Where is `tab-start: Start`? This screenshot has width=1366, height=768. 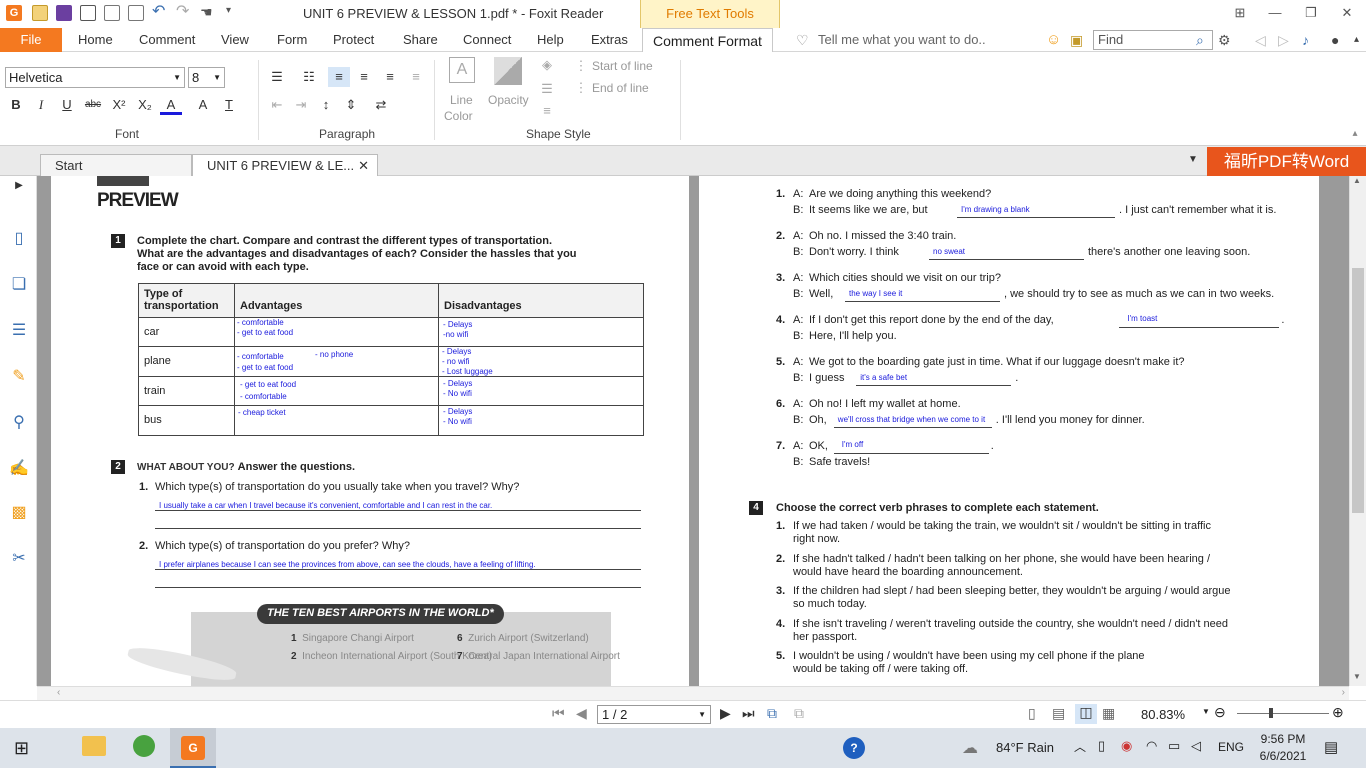 tab-start: Start is located at coordinates (116, 165).